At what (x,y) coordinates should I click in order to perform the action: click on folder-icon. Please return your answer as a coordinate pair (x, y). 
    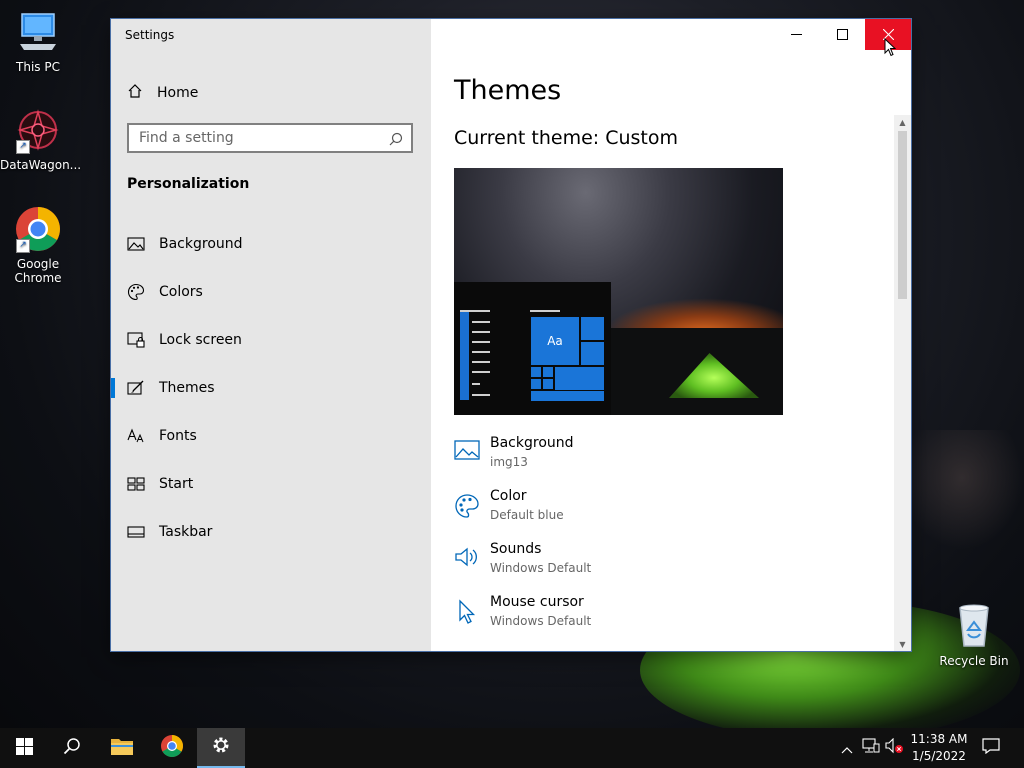
    Looking at the image, I should click on (122, 748).